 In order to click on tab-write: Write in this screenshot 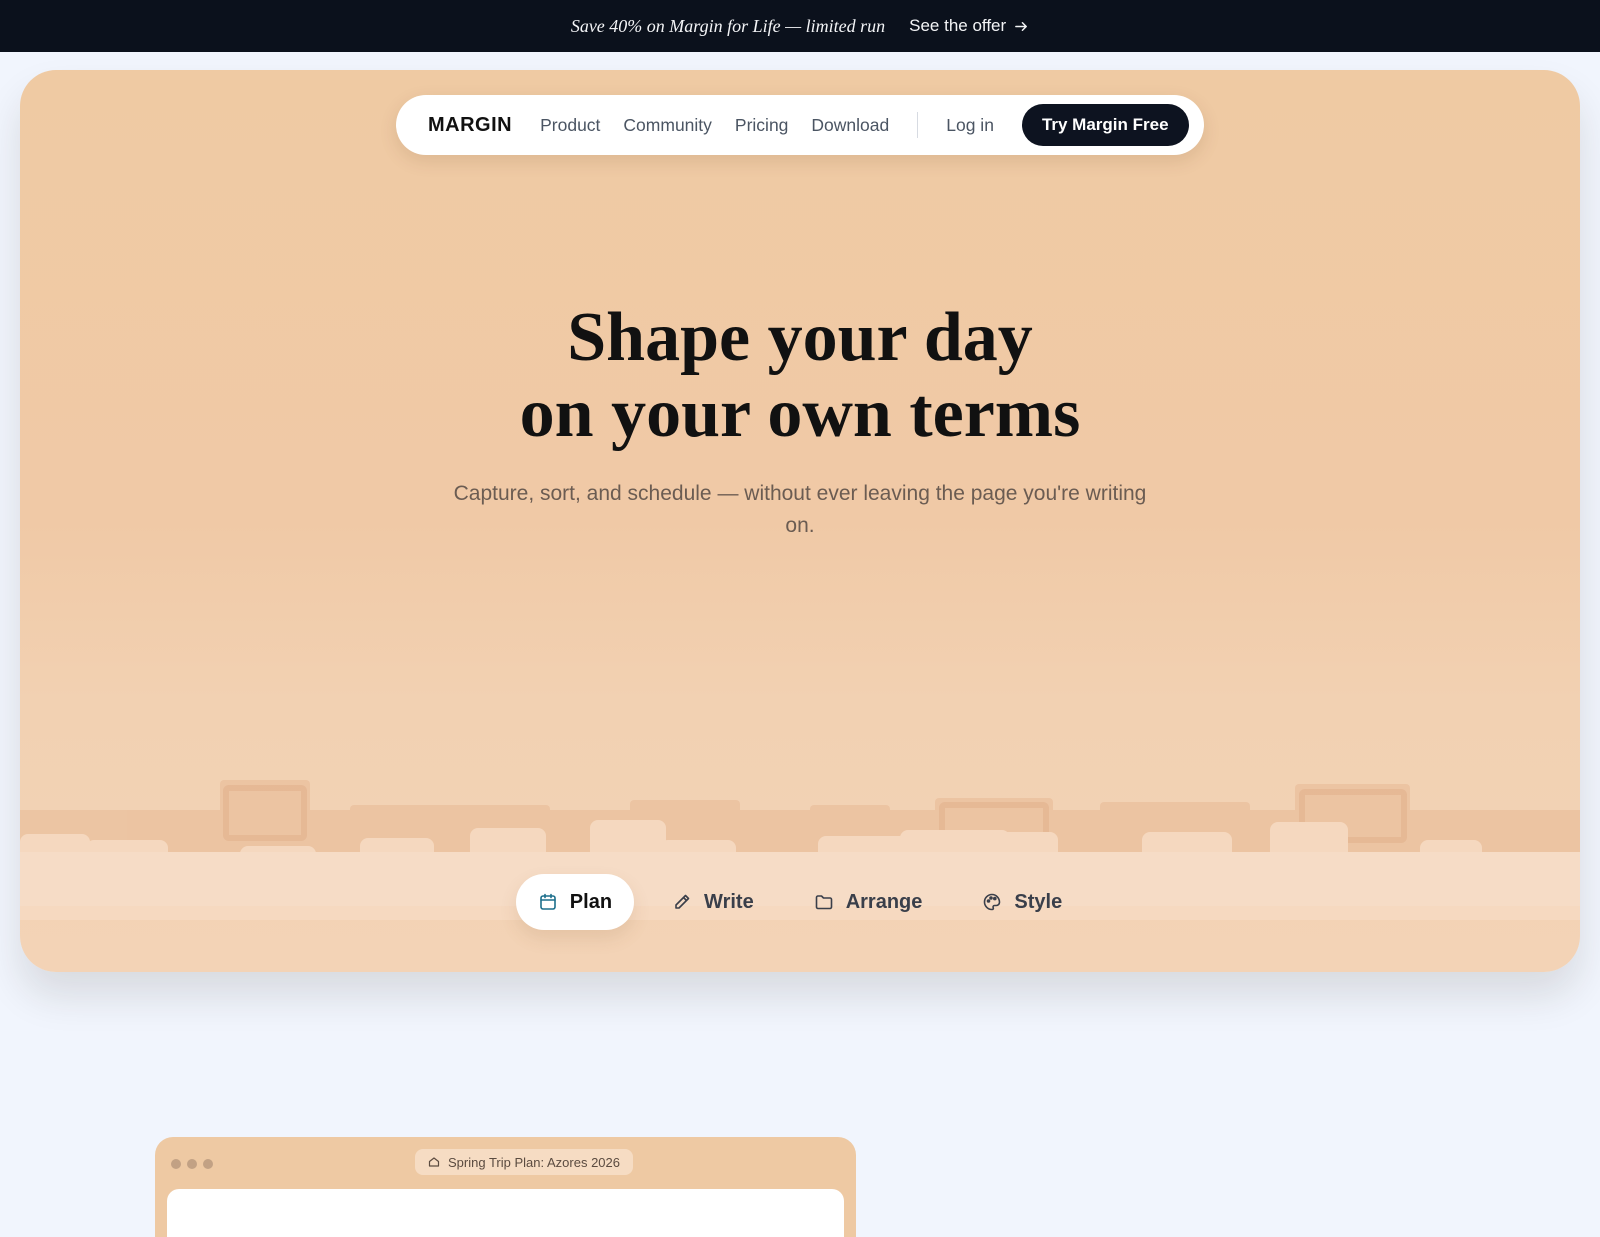, I will do `click(713, 902)`.